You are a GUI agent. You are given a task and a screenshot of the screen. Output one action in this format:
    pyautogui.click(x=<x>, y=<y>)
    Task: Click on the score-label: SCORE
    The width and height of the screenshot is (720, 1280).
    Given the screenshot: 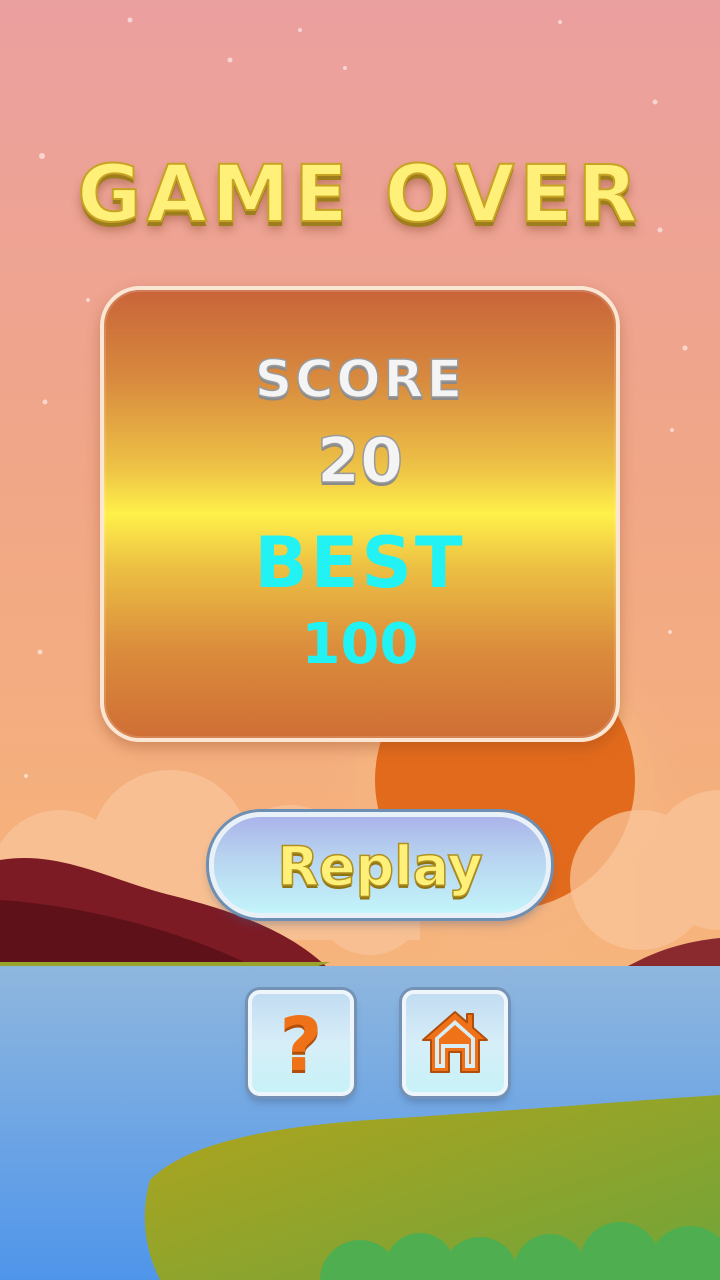 What is the action you would take?
    pyautogui.click(x=360, y=380)
    